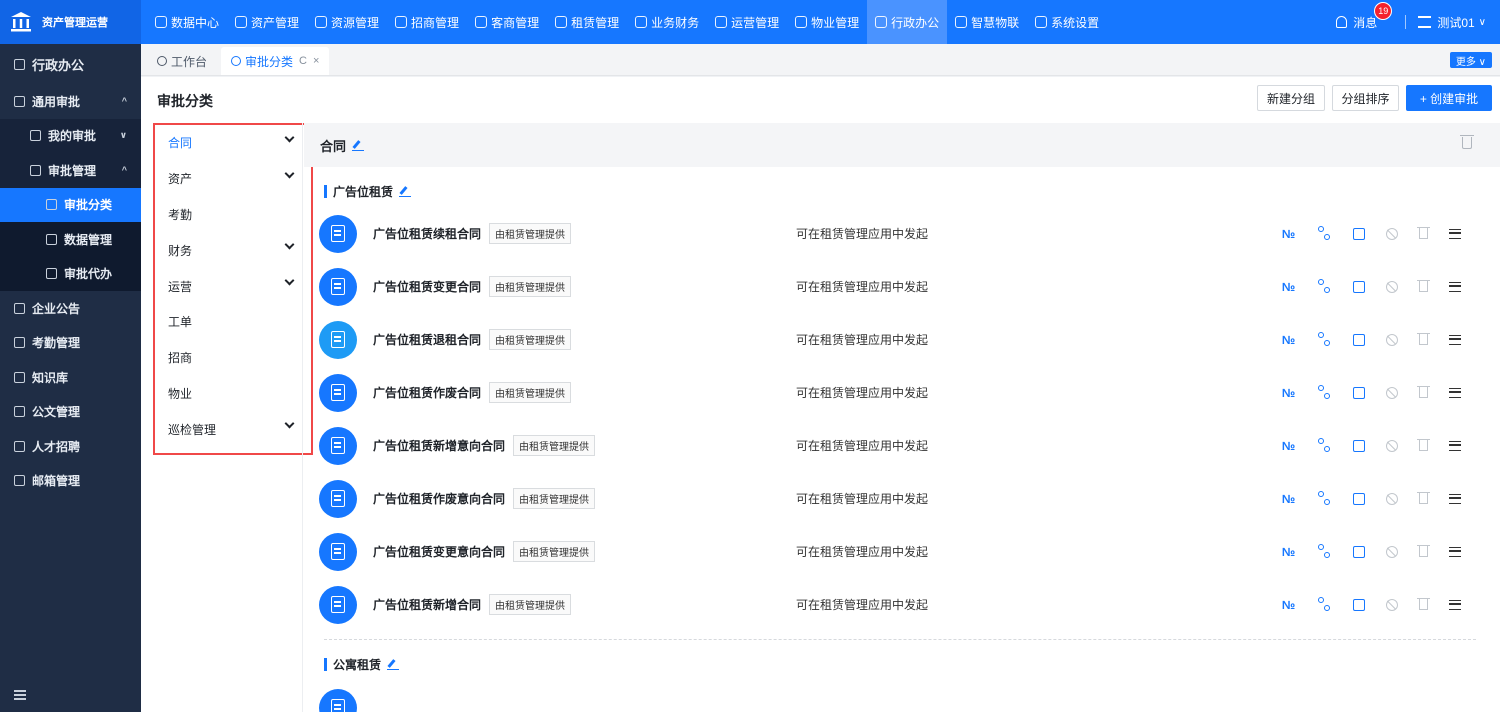  What do you see at coordinates (233, 179) in the screenshot?
I see `category-item: 资产` at bounding box center [233, 179].